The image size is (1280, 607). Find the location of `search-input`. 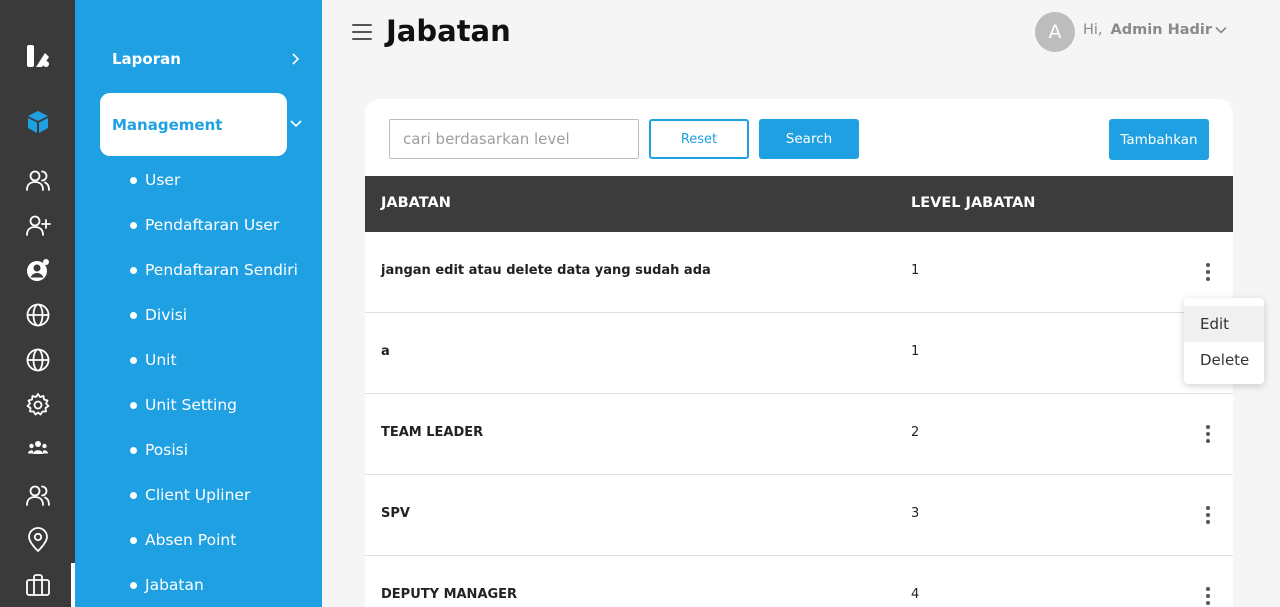

search-input is located at coordinates (514, 139).